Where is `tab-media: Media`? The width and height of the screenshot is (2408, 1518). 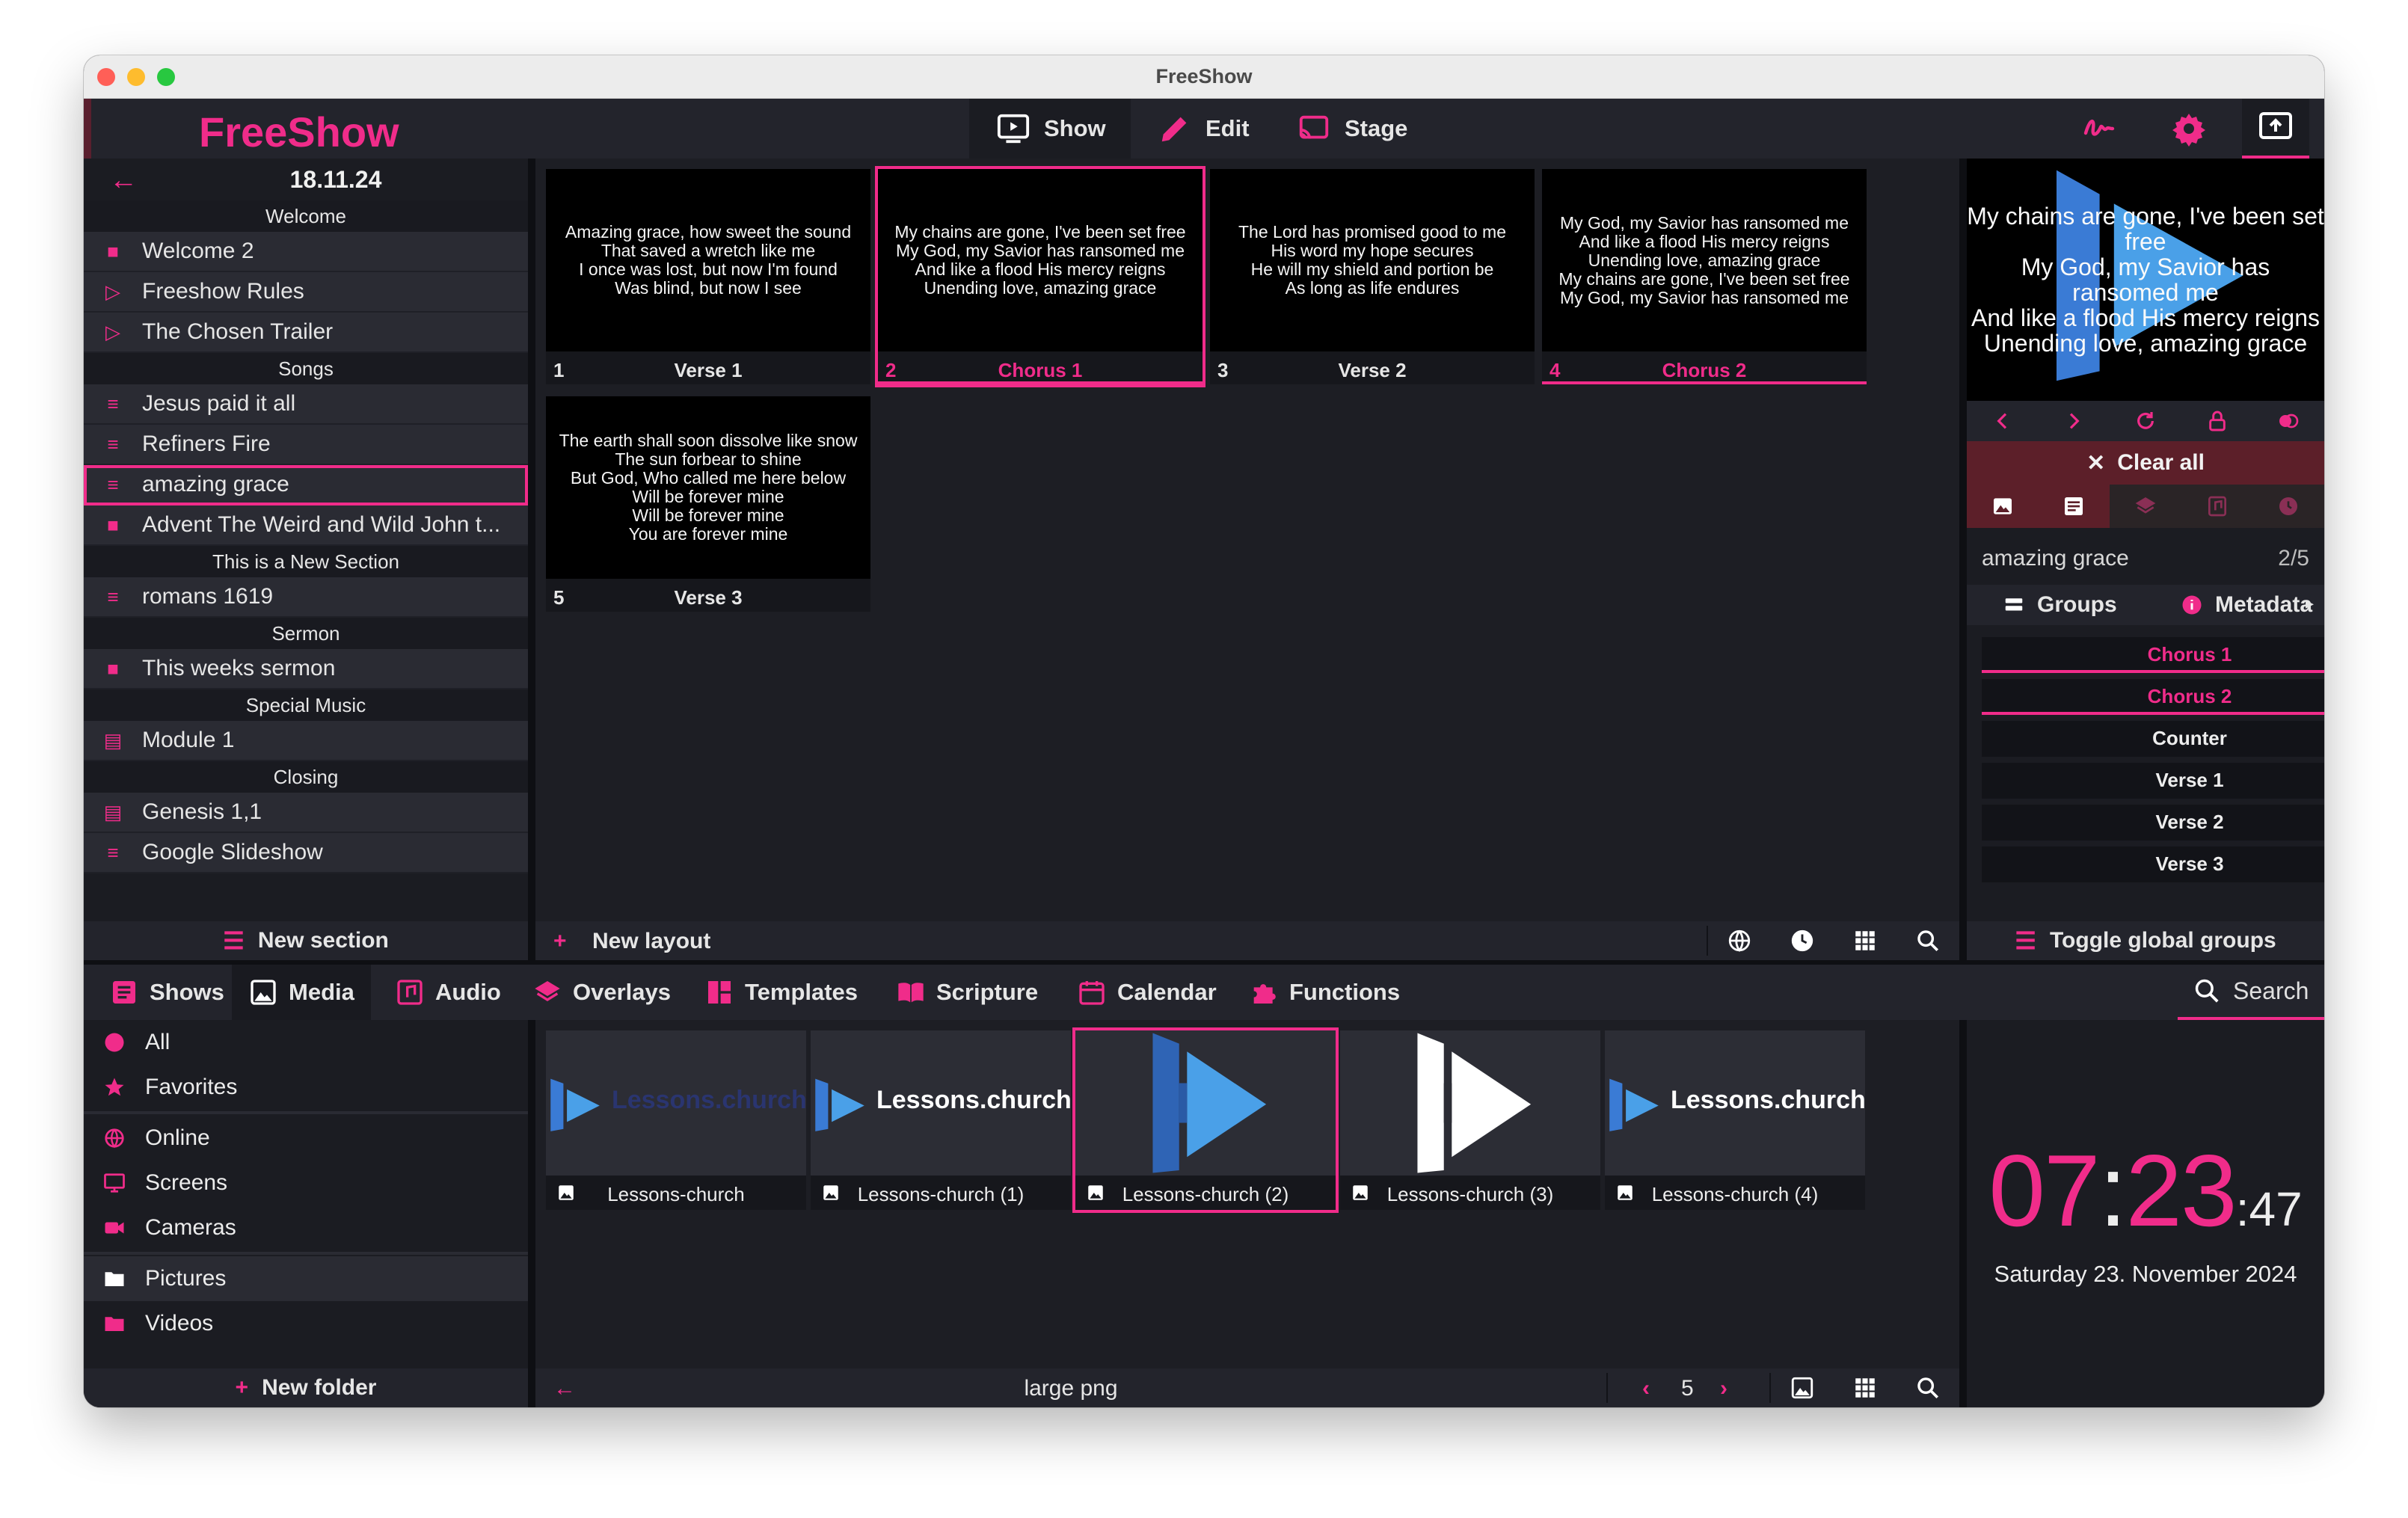
tab-media: Media is located at coordinates (301, 992).